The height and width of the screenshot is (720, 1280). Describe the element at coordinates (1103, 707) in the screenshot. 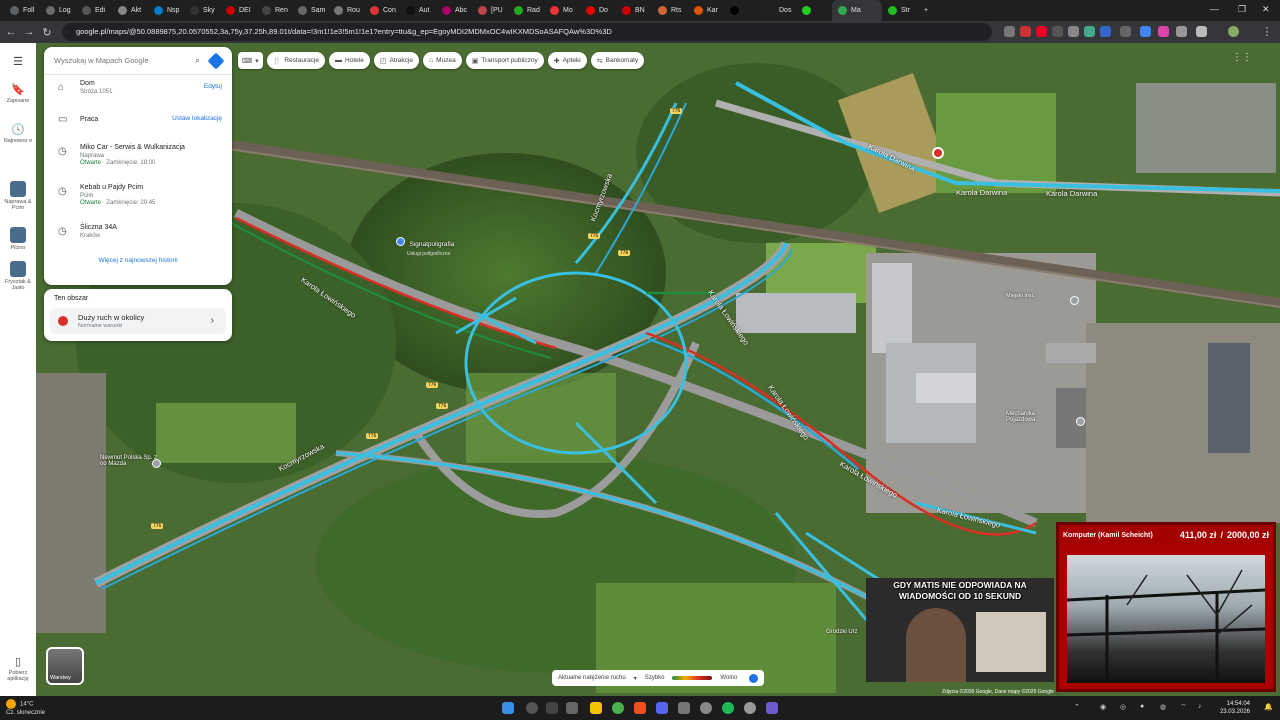

I see `tray-icon: ◉` at that location.